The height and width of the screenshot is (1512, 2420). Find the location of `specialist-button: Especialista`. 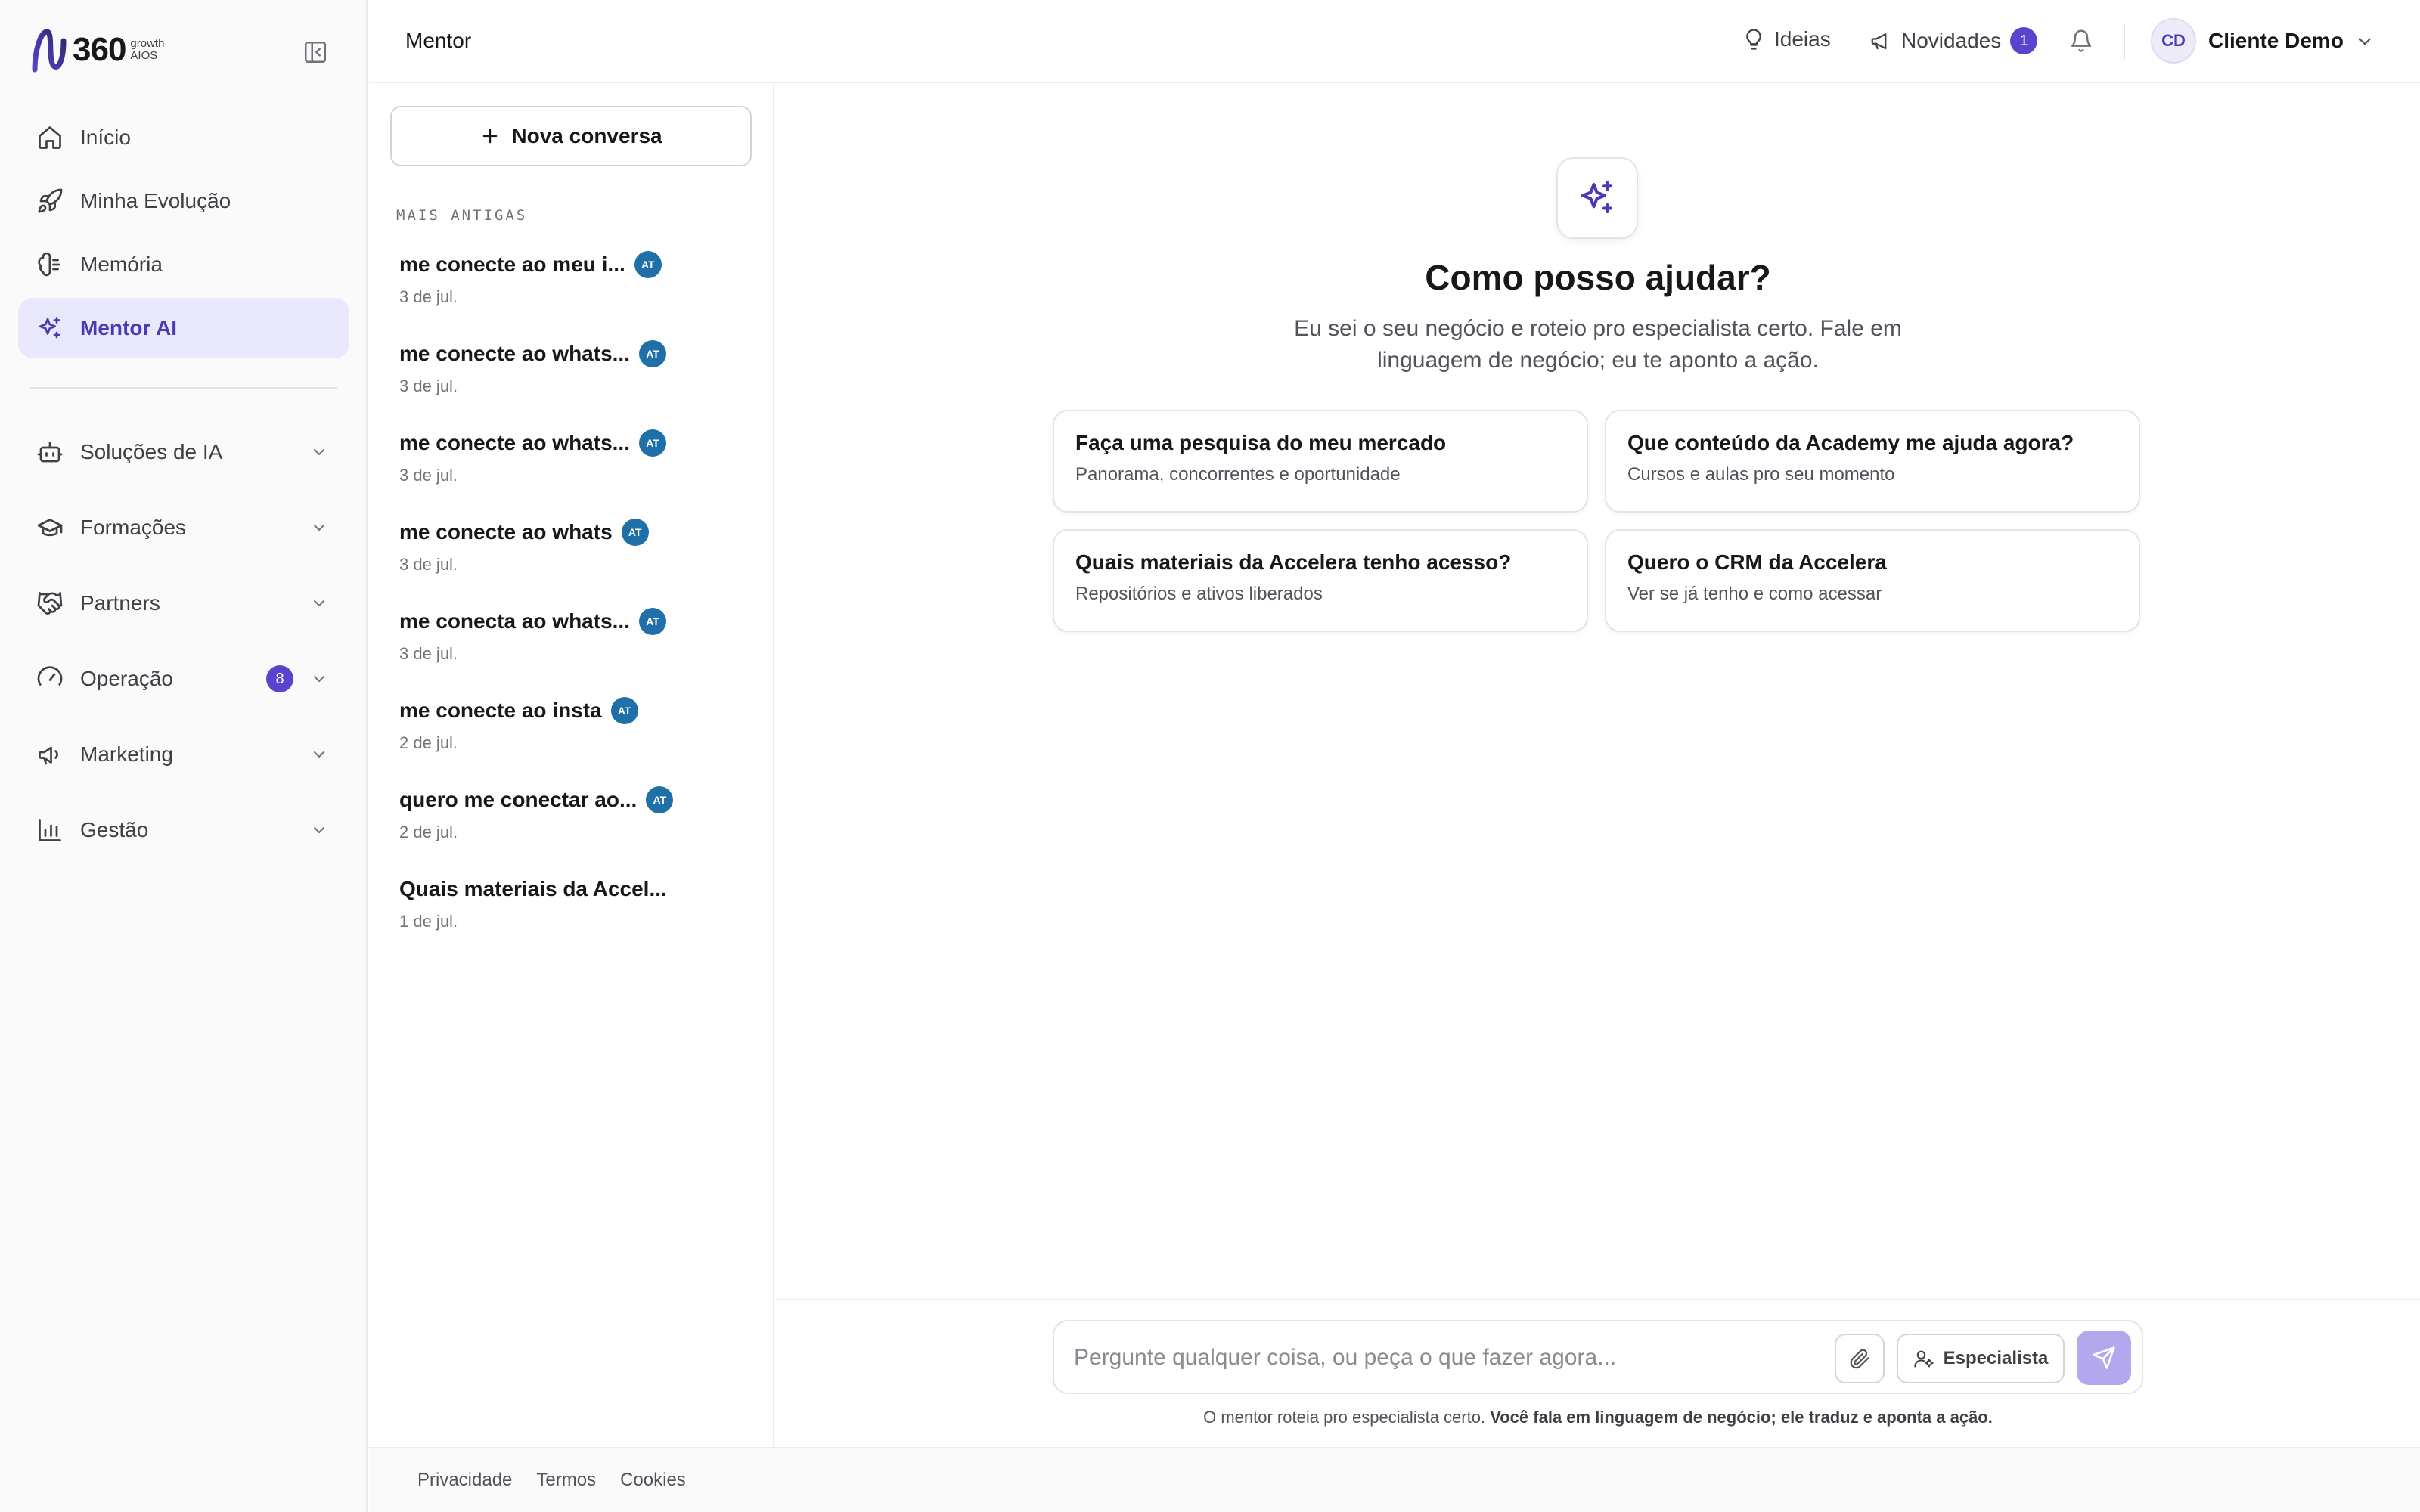

specialist-button: Especialista is located at coordinates (1981, 1359).